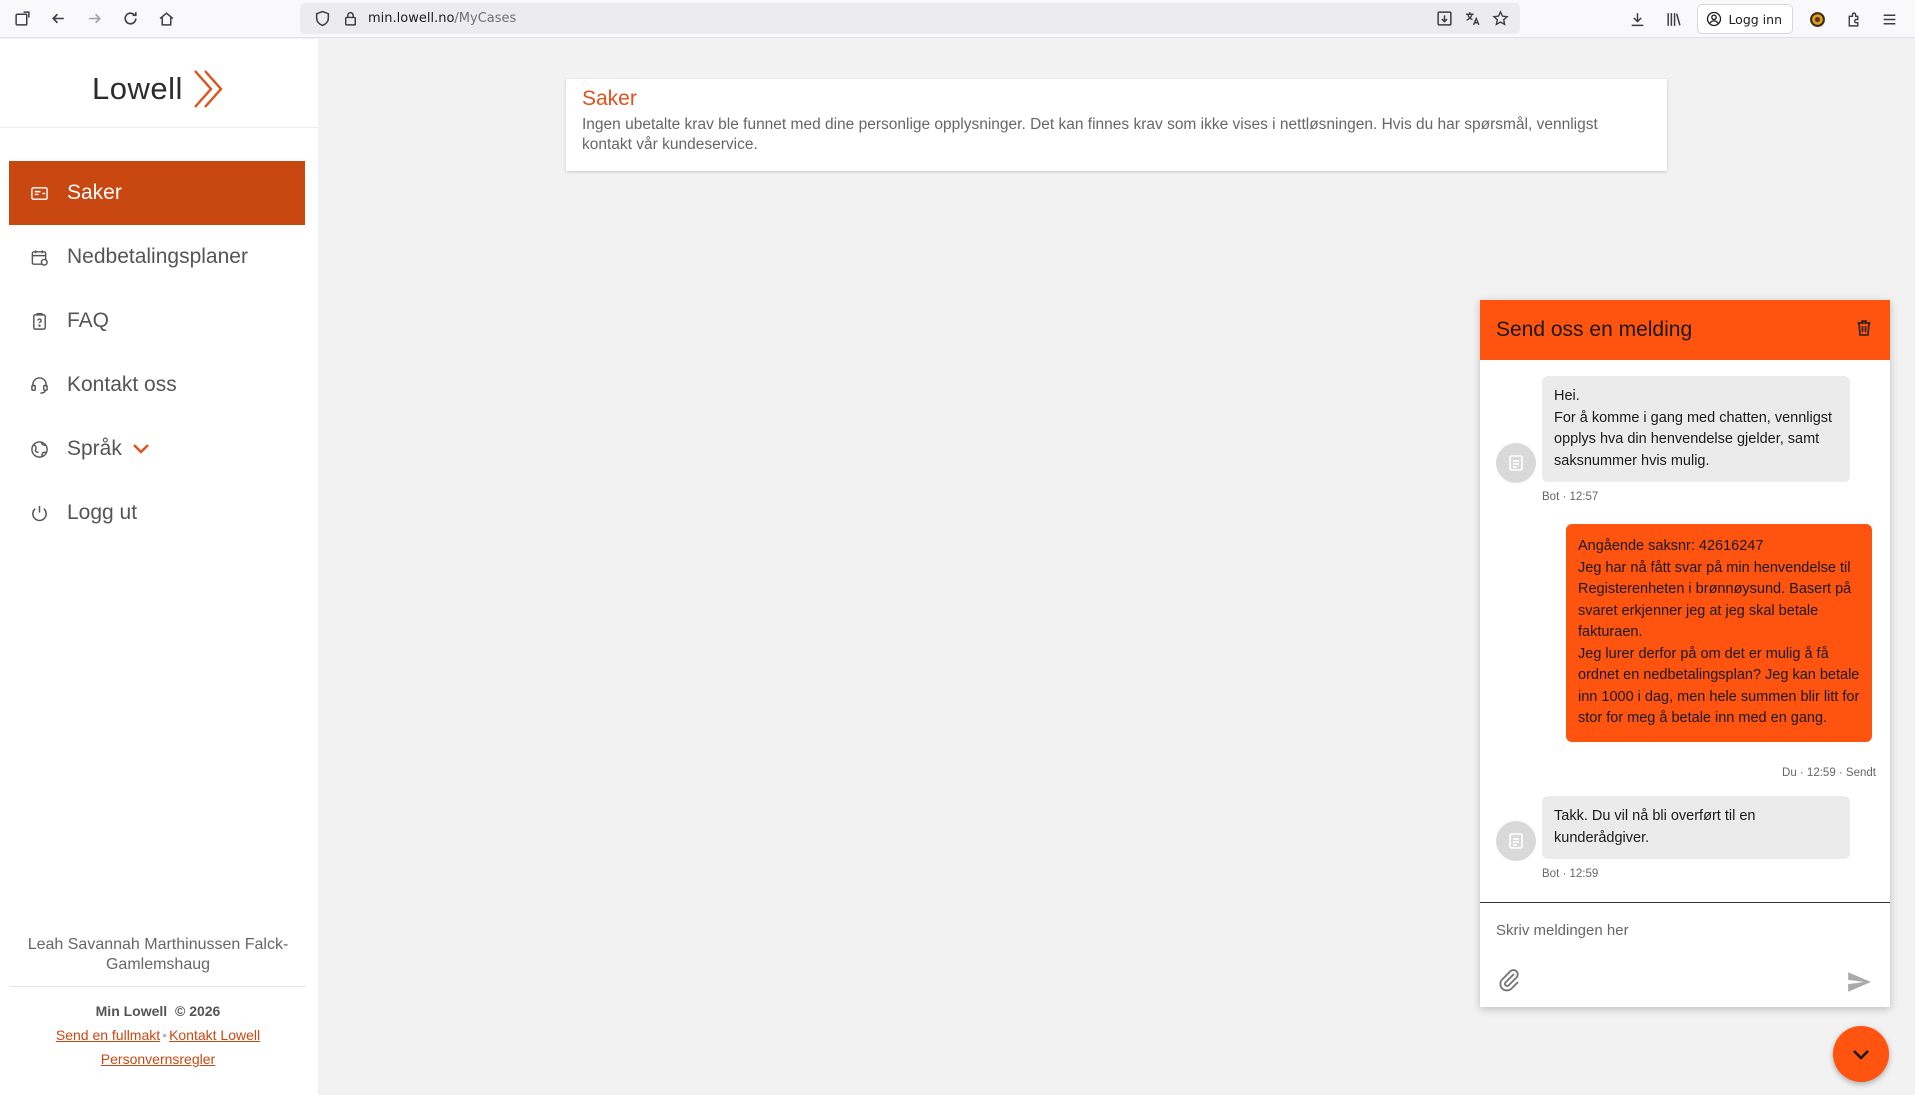 This screenshot has width=1915, height=1095. I want to click on sidebar-item-label: Logg ut, so click(102, 512).